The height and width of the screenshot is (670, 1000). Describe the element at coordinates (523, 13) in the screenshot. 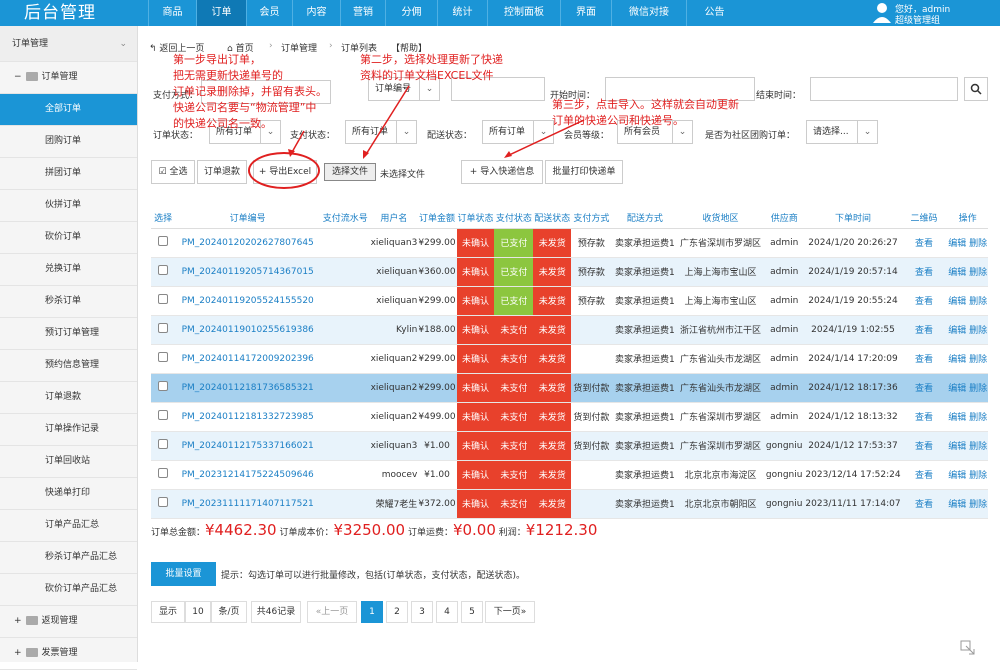

I see `nav-item-7: 控制面板` at that location.